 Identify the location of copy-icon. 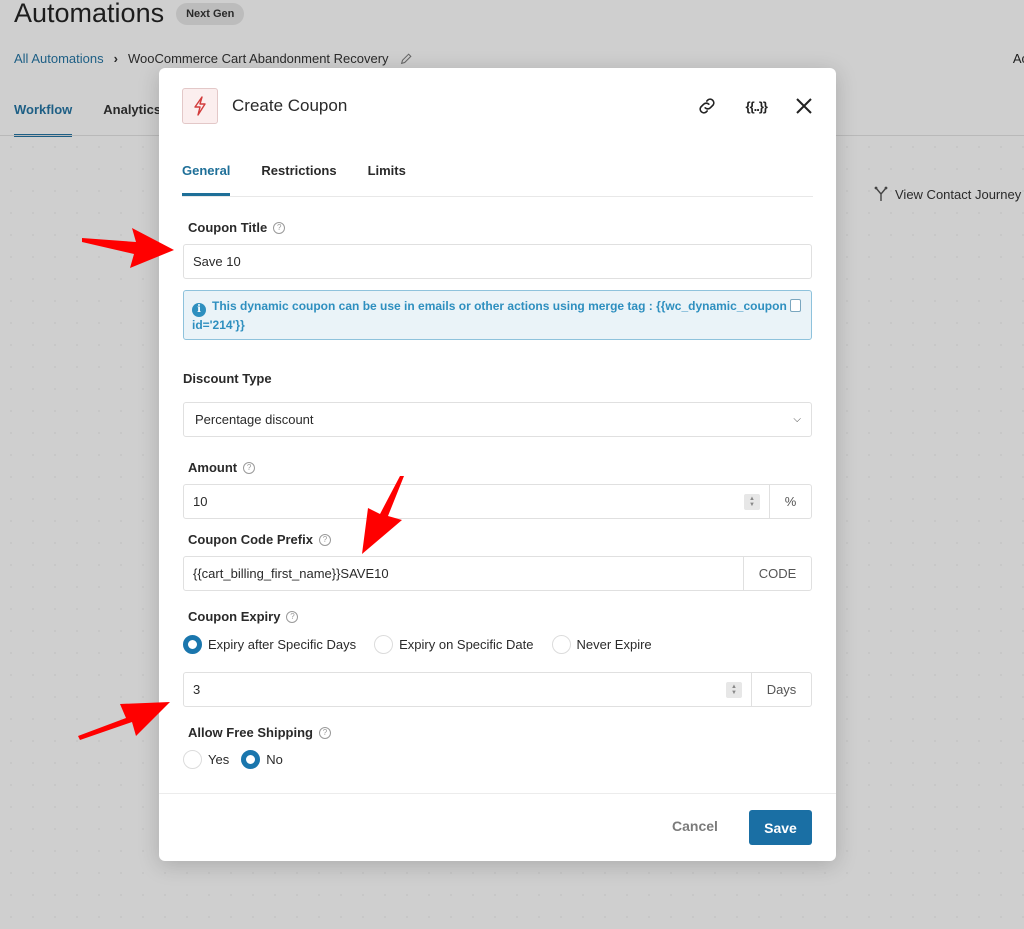
(795, 305).